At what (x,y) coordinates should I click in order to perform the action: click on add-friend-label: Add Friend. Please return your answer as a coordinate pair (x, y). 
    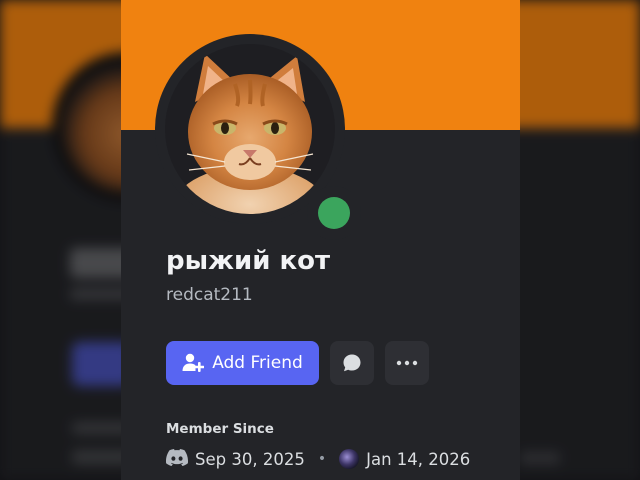
    Looking at the image, I should click on (257, 363).